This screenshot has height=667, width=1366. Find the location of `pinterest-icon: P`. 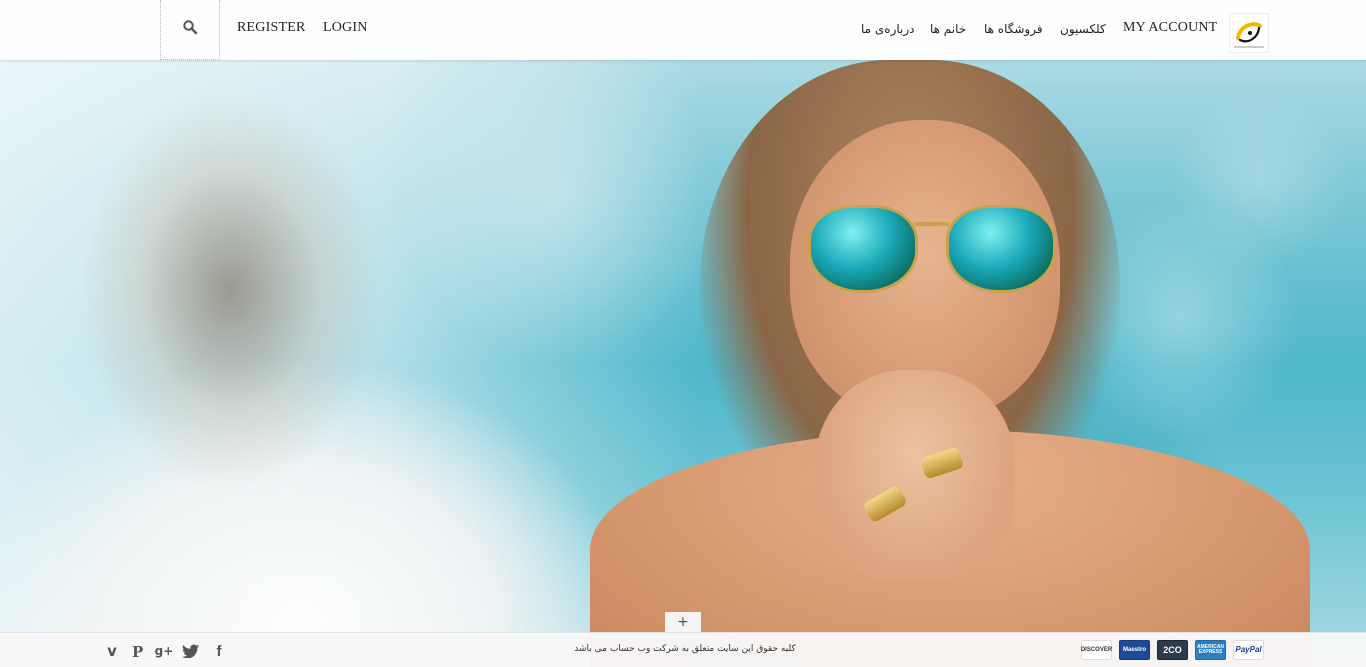

pinterest-icon: P is located at coordinates (138, 651).